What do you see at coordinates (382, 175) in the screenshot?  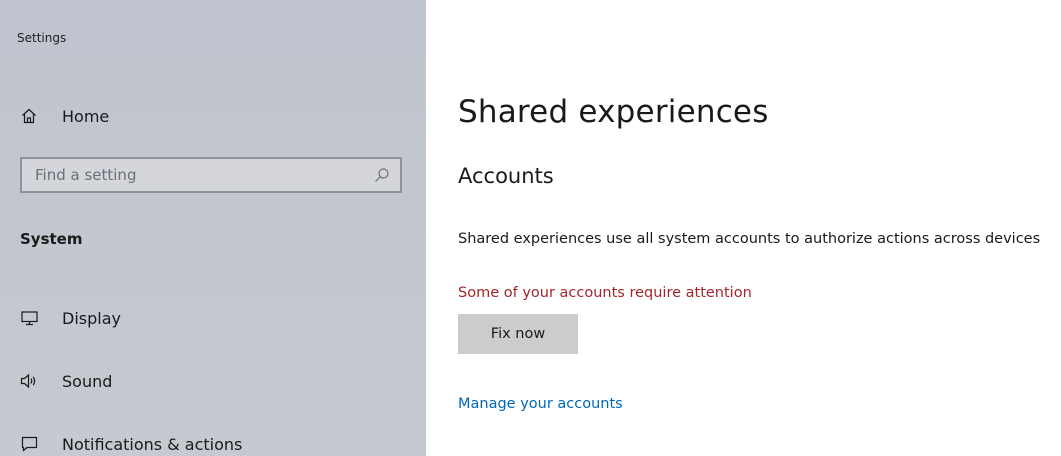 I see `search-icon` at bounding box center [382, 175].